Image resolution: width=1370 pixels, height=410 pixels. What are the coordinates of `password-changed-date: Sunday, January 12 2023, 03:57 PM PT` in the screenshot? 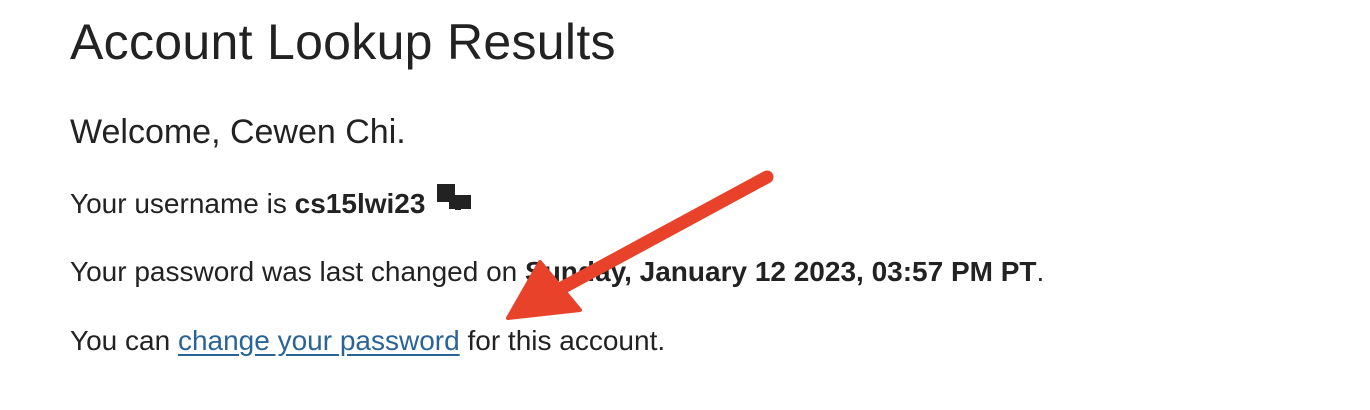 It's located at (781, 271).